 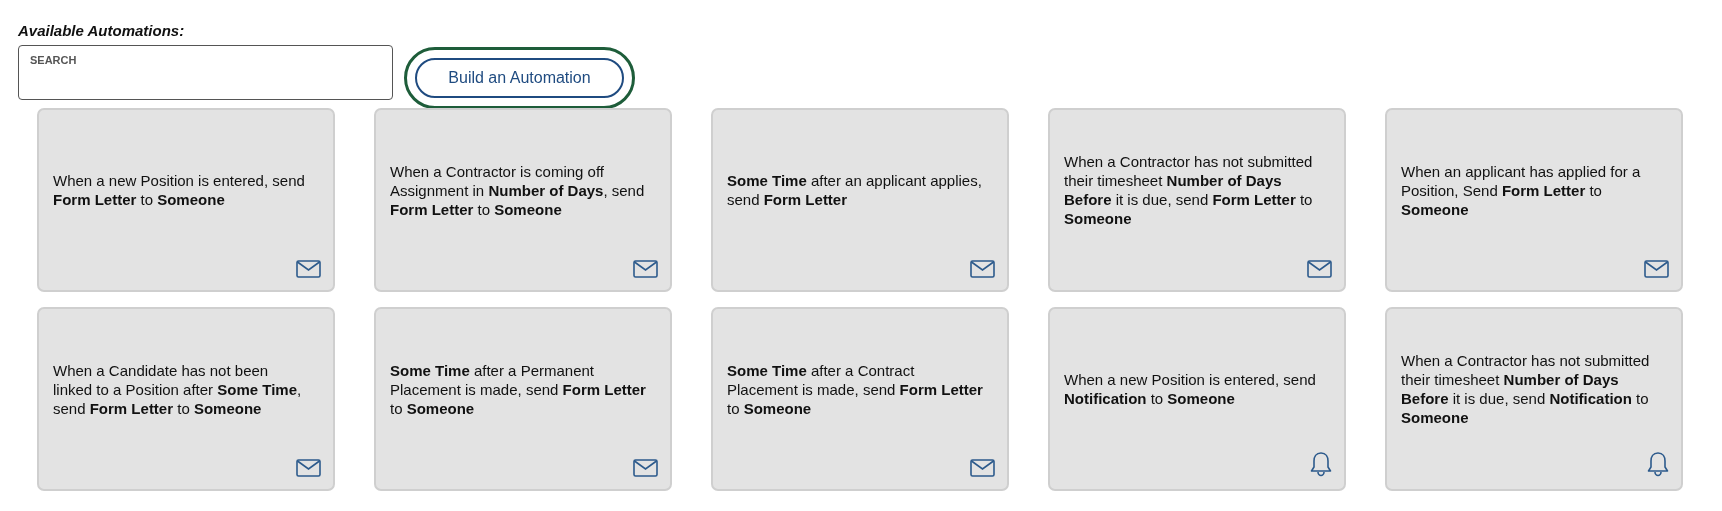 What do you see at coordinates (1526, 389) in the screenshot?
I see `automation-description: When a Contractor has not submitted their timesheet Number of Days Before it is due, send Notification to Someone` at bounding box center [1526, 389].